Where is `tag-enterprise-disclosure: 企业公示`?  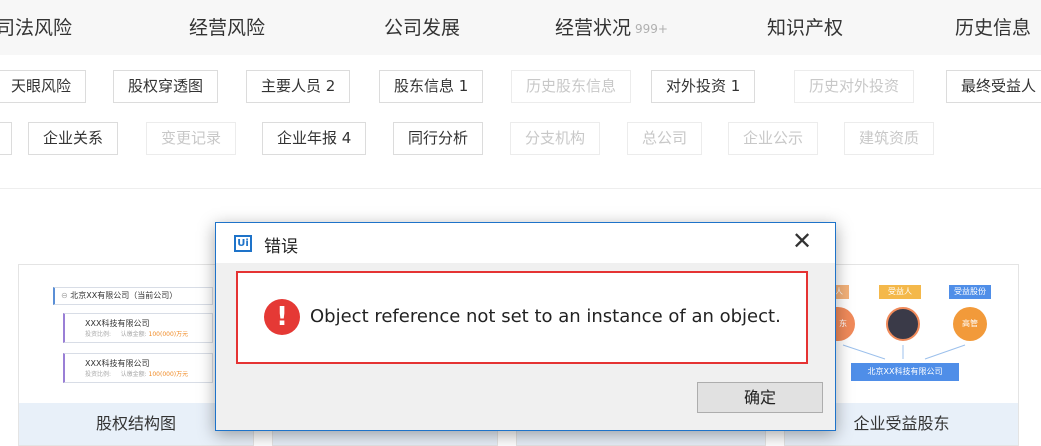
tag-enterprise-disclosure: 企业公示 is located at coordinates (773, 138).